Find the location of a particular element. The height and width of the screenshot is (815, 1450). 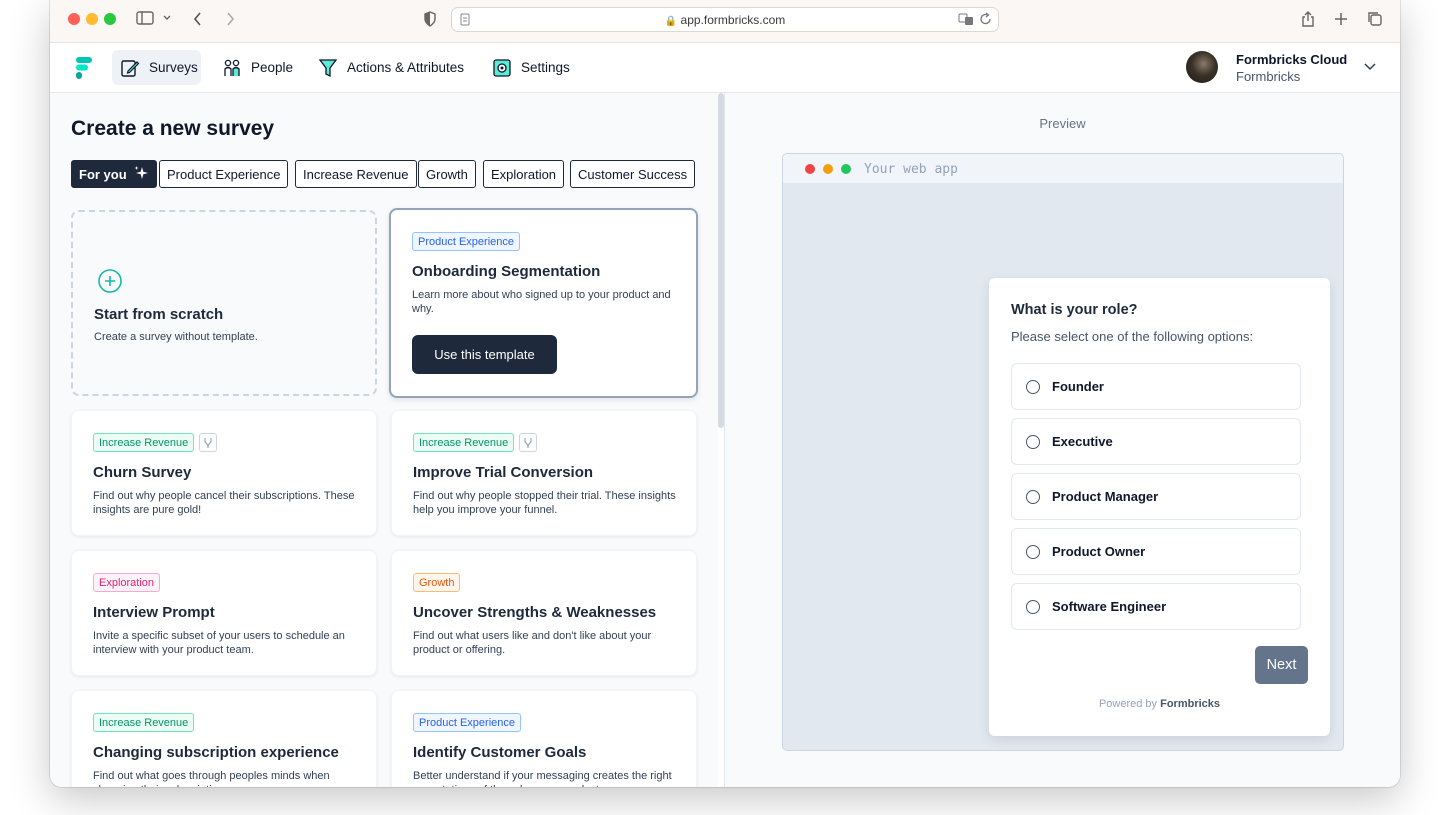

template-title: Changing subscription experience is located at coordinates (216, 752).